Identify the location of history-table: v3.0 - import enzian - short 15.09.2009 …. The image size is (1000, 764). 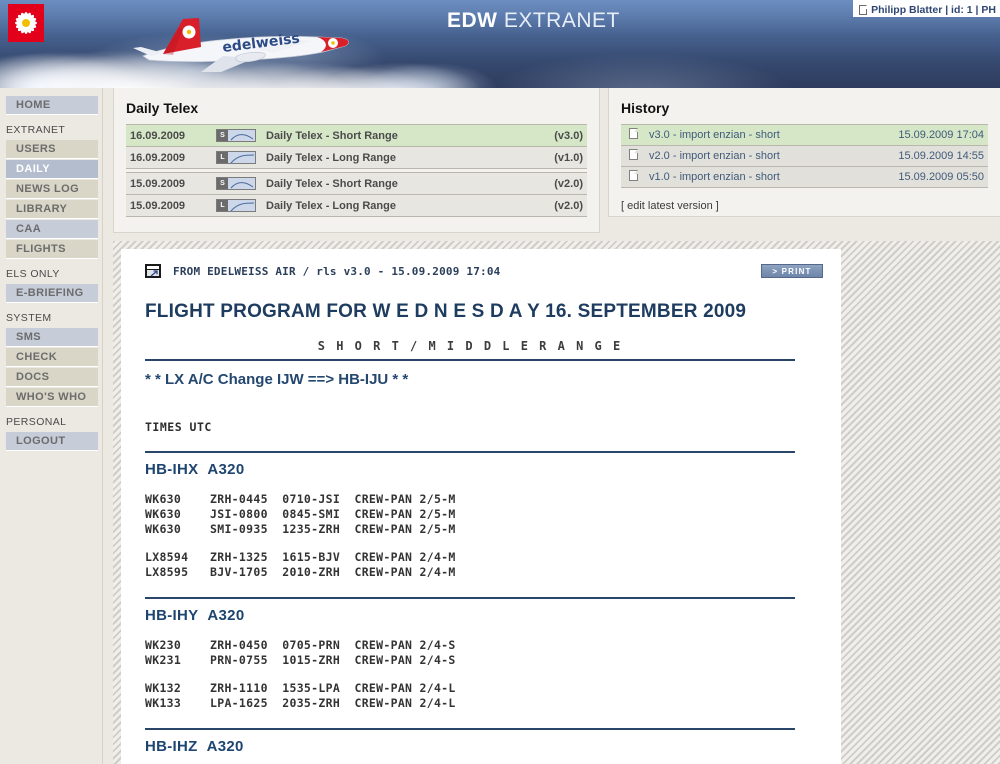
(804, 156).